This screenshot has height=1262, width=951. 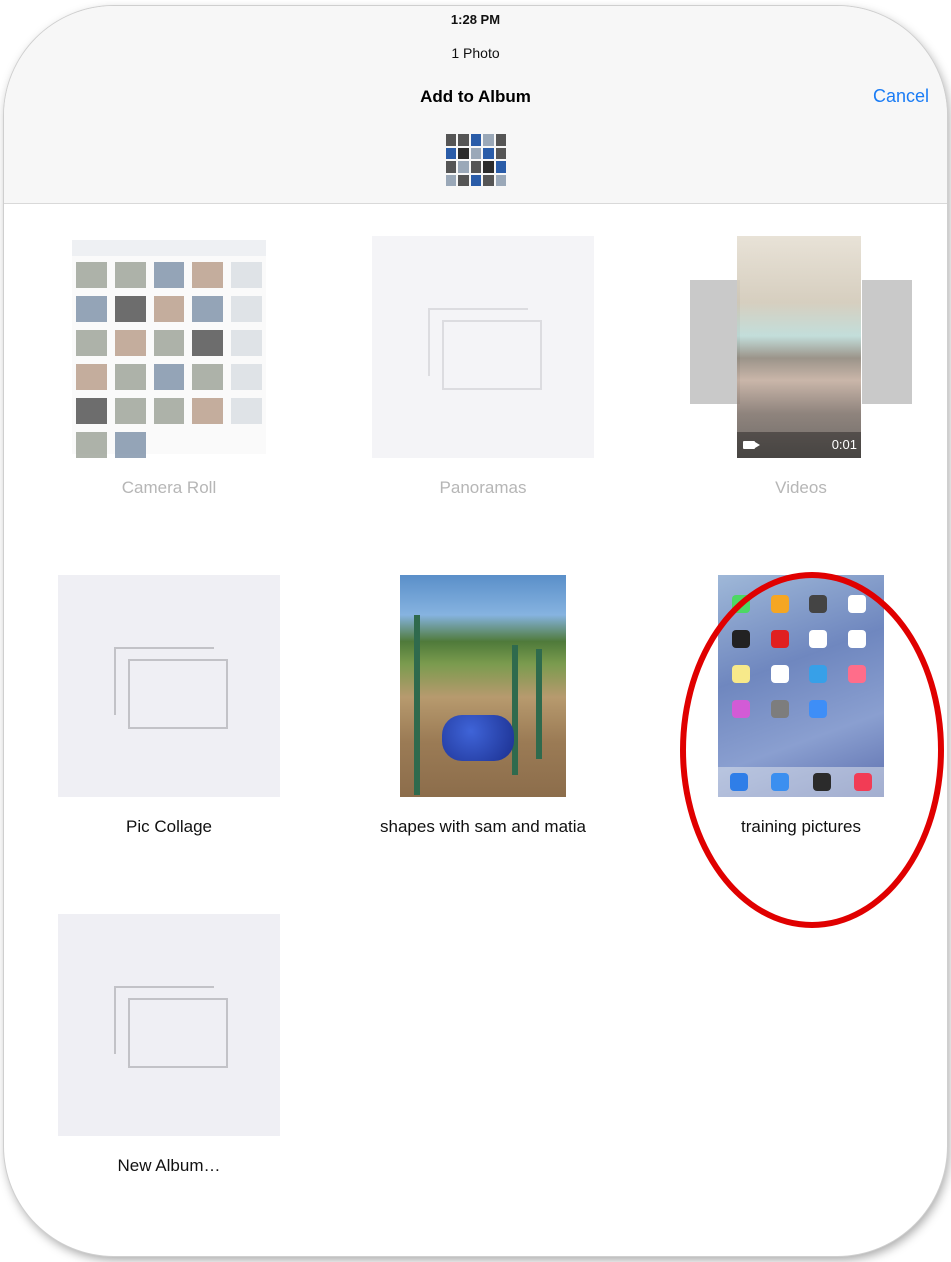 I want to click on page-title: Add to Album, so click(x=475, y=96).